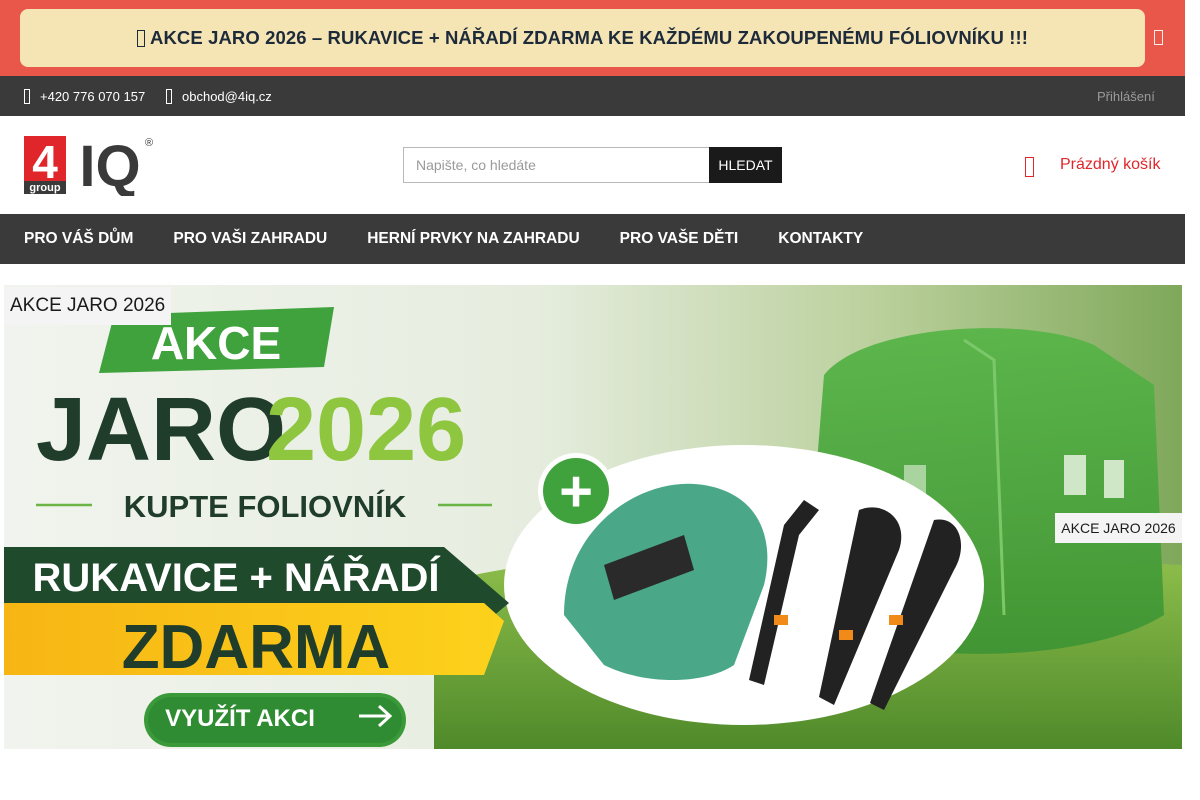 The height and width of the screenshot is (800, 1200). Describe the element at coordinates (27, 96) in the screenshot. I see `phone-icon` at that location.